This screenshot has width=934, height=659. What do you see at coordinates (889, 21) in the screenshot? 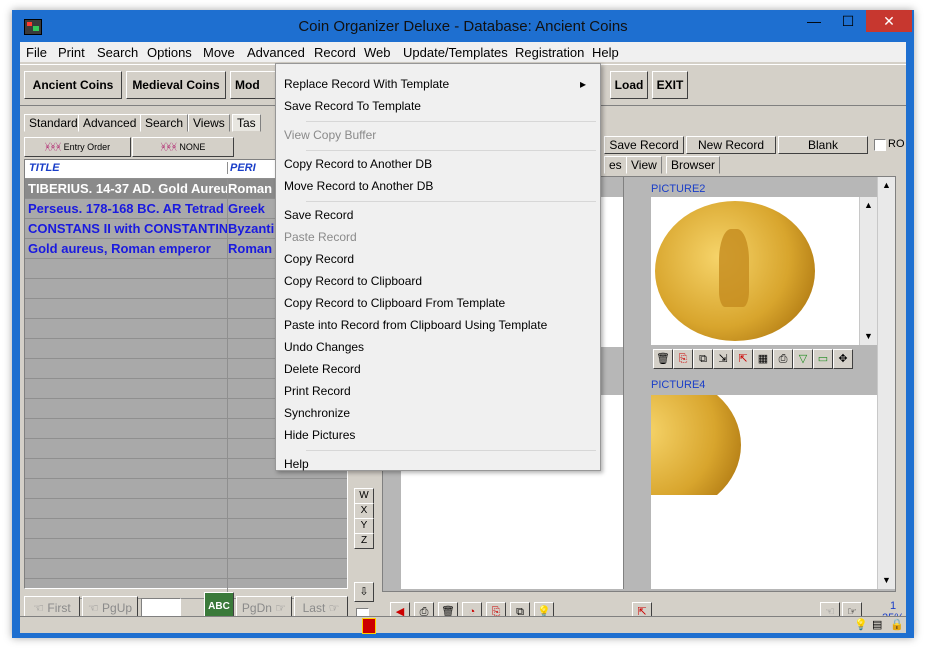
I see `close-button: ✕` at bounding box center [889, 21].